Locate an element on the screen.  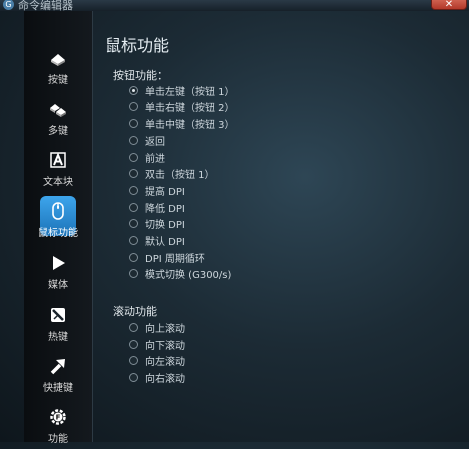
option-label: 默认 DPI is located at coordinates (165, 242).